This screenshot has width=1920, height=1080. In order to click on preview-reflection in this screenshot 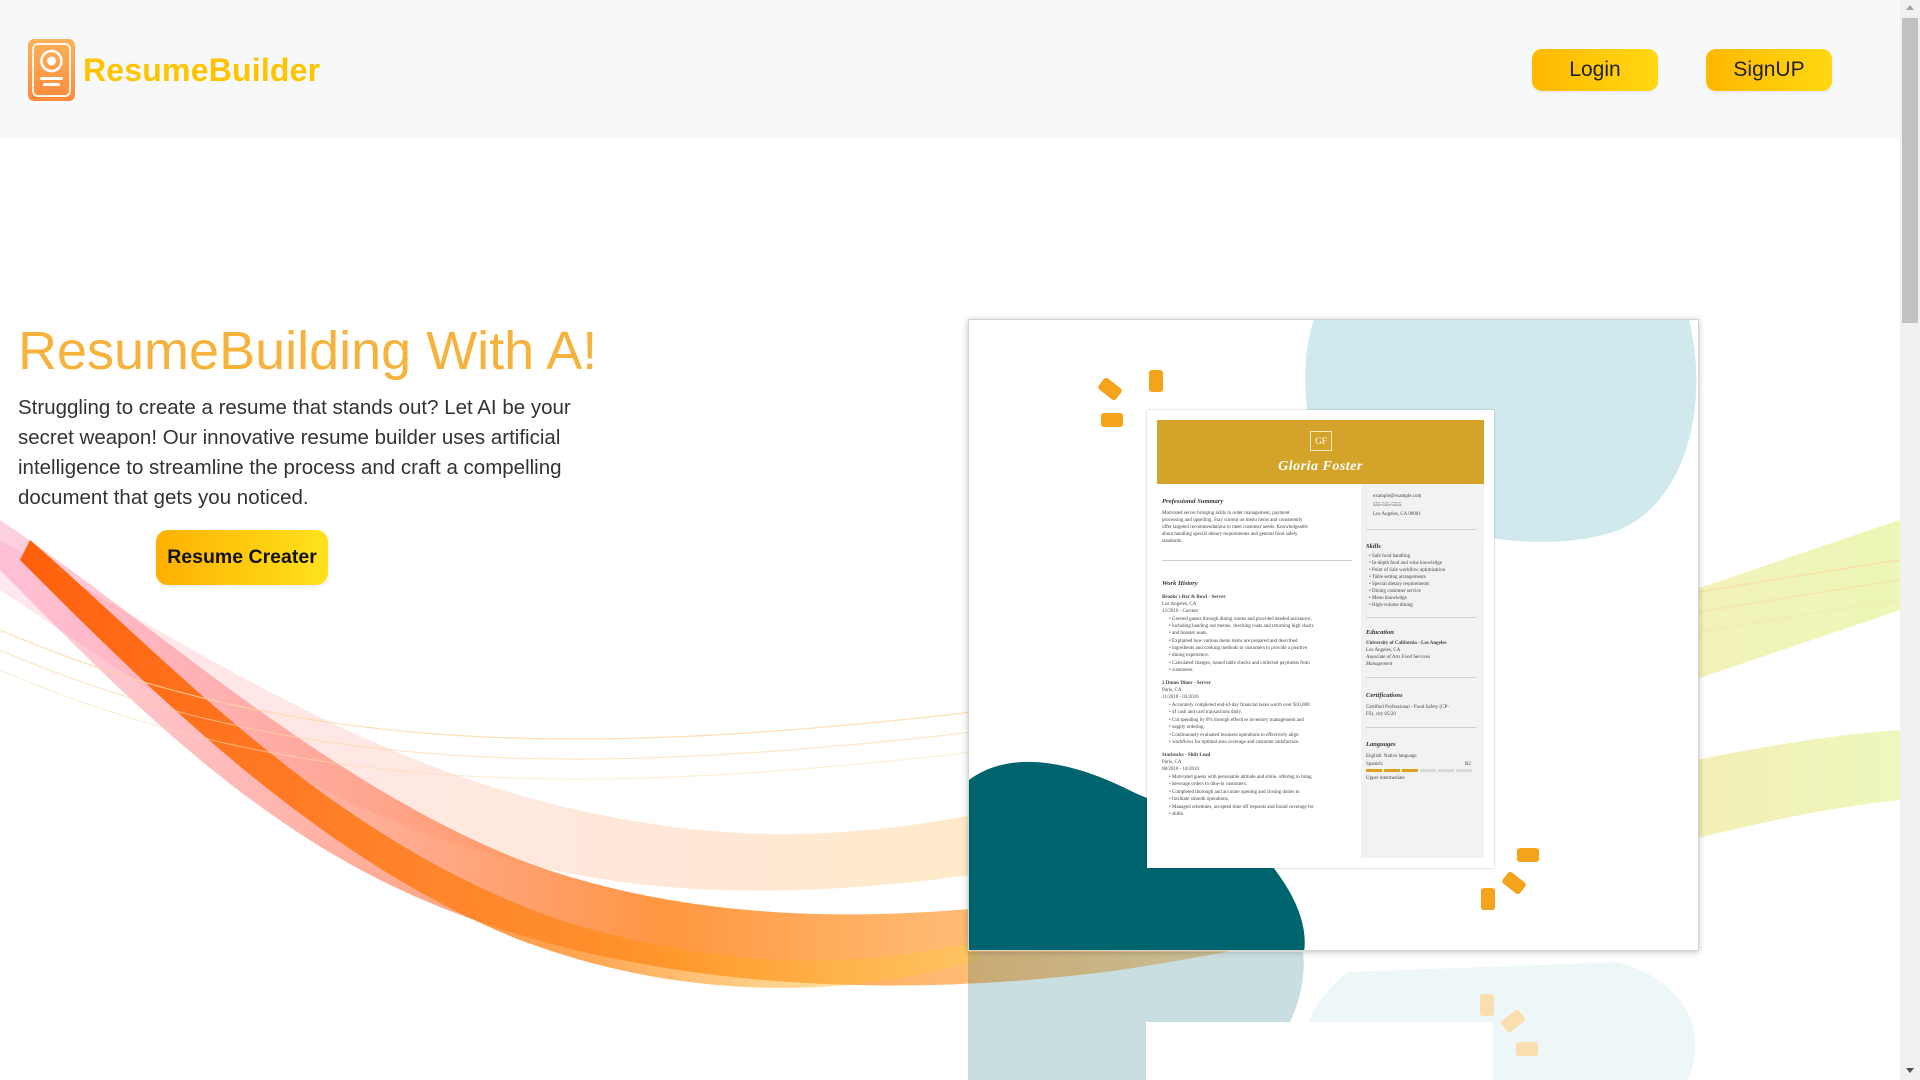, I will do `click(1333, 1016)`.